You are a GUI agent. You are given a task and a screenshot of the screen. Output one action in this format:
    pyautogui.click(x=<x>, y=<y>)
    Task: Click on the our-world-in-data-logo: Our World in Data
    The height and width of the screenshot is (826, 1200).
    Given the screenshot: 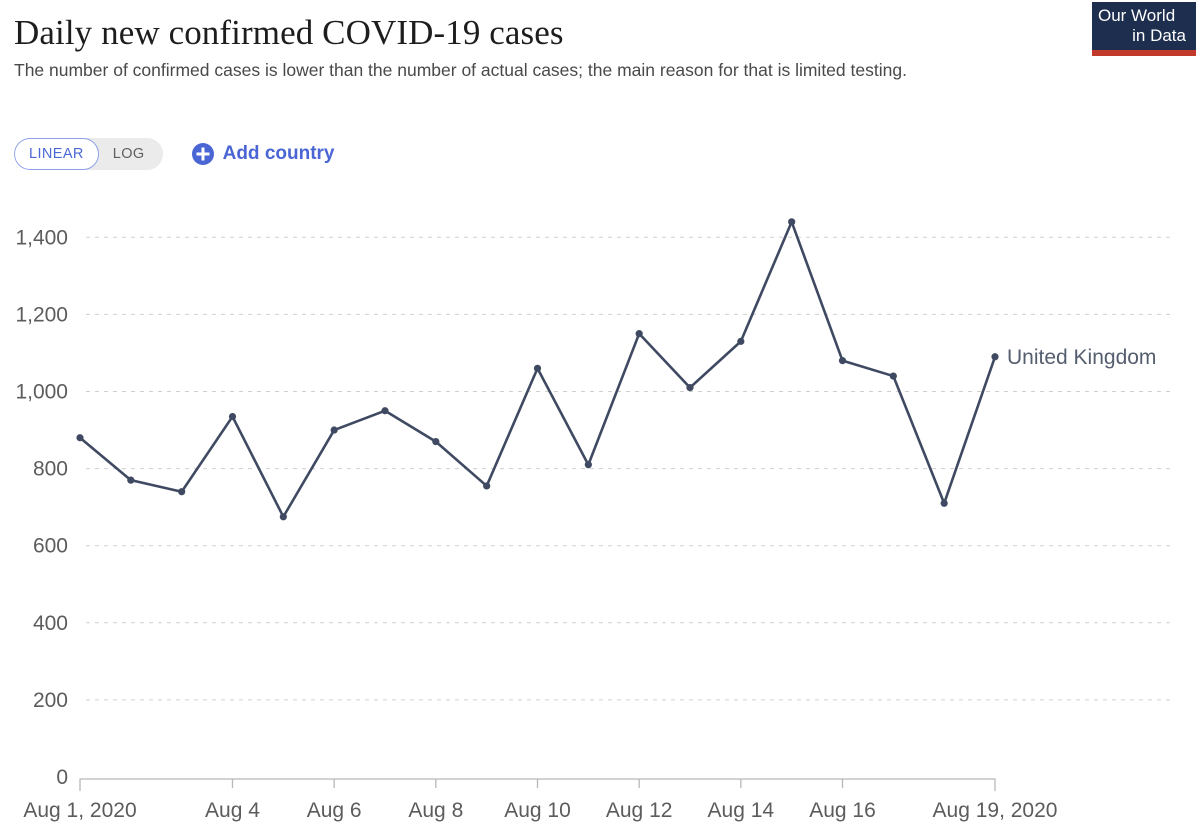 What is the action you would take?
    pyautogui.click(x=1144, y=29)
    